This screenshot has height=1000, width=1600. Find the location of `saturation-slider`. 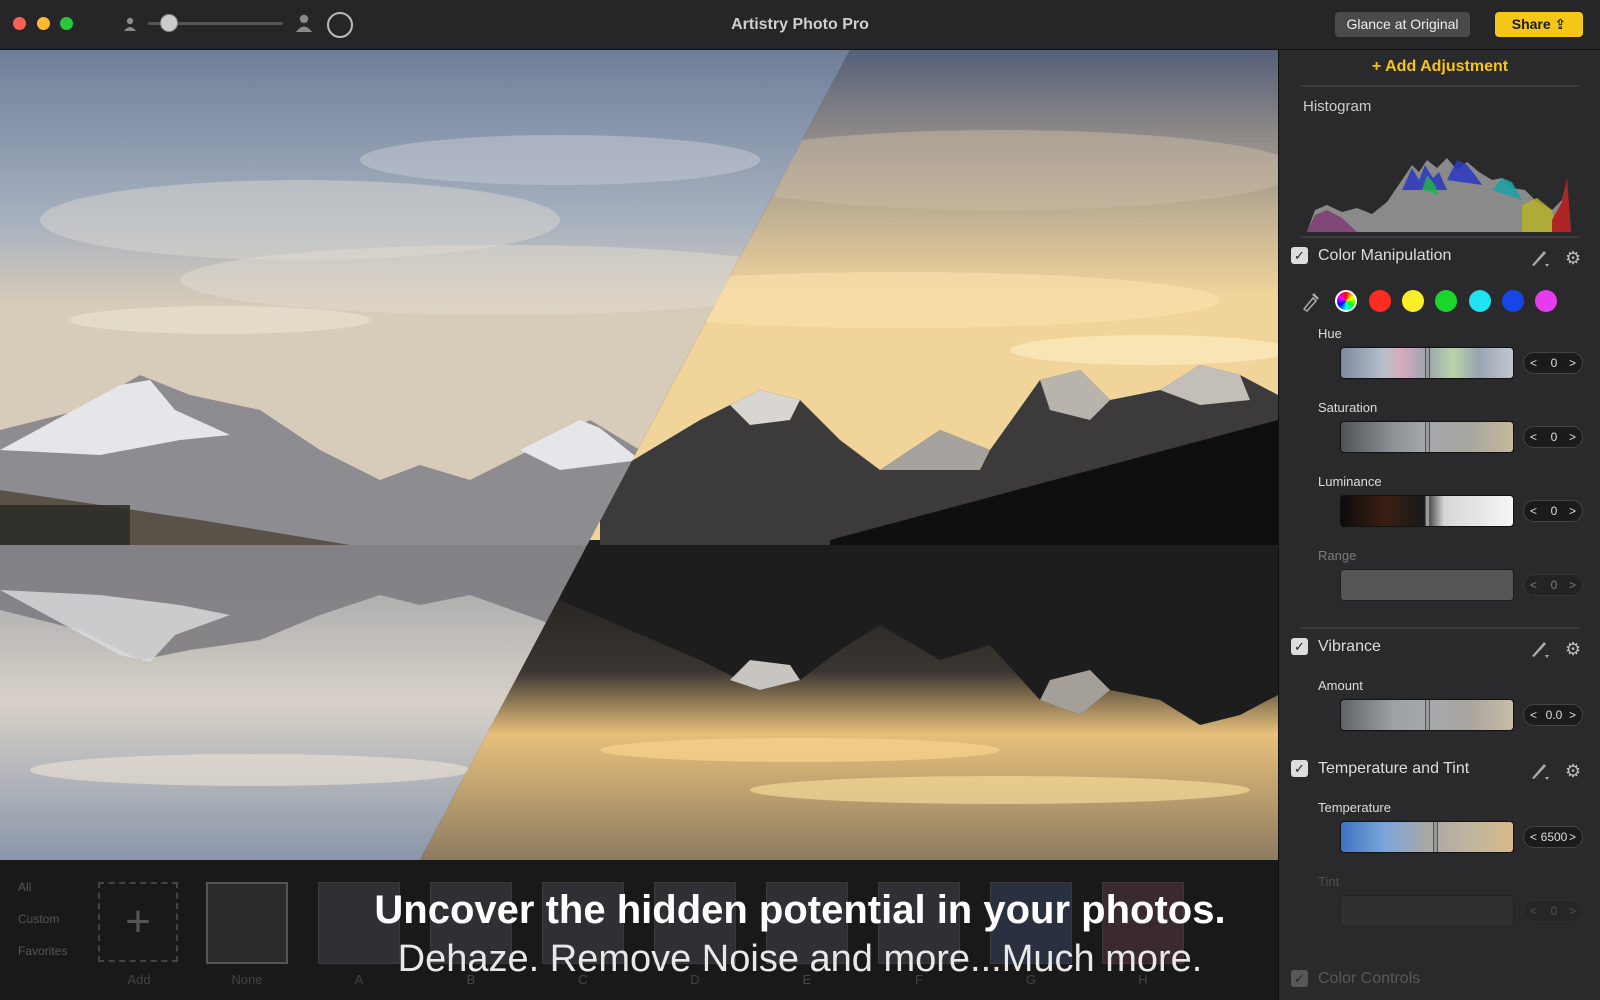

saturation-slider is located at coordinates (1427, 437).